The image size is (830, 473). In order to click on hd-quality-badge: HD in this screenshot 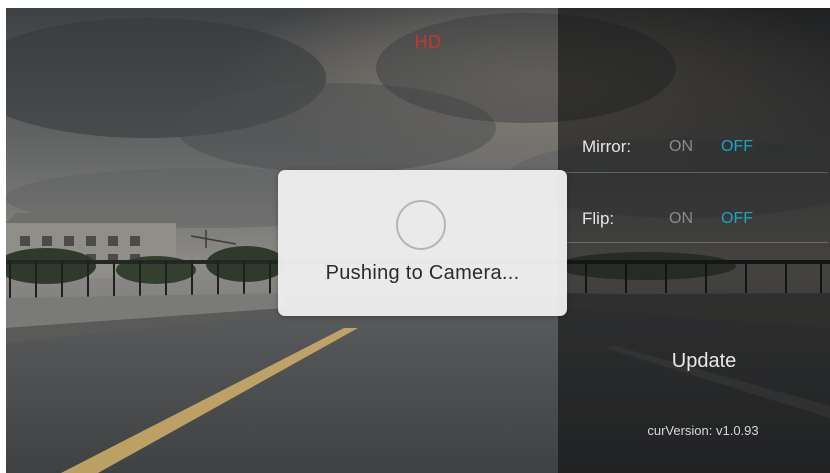, I will do `click(428, 42)`.